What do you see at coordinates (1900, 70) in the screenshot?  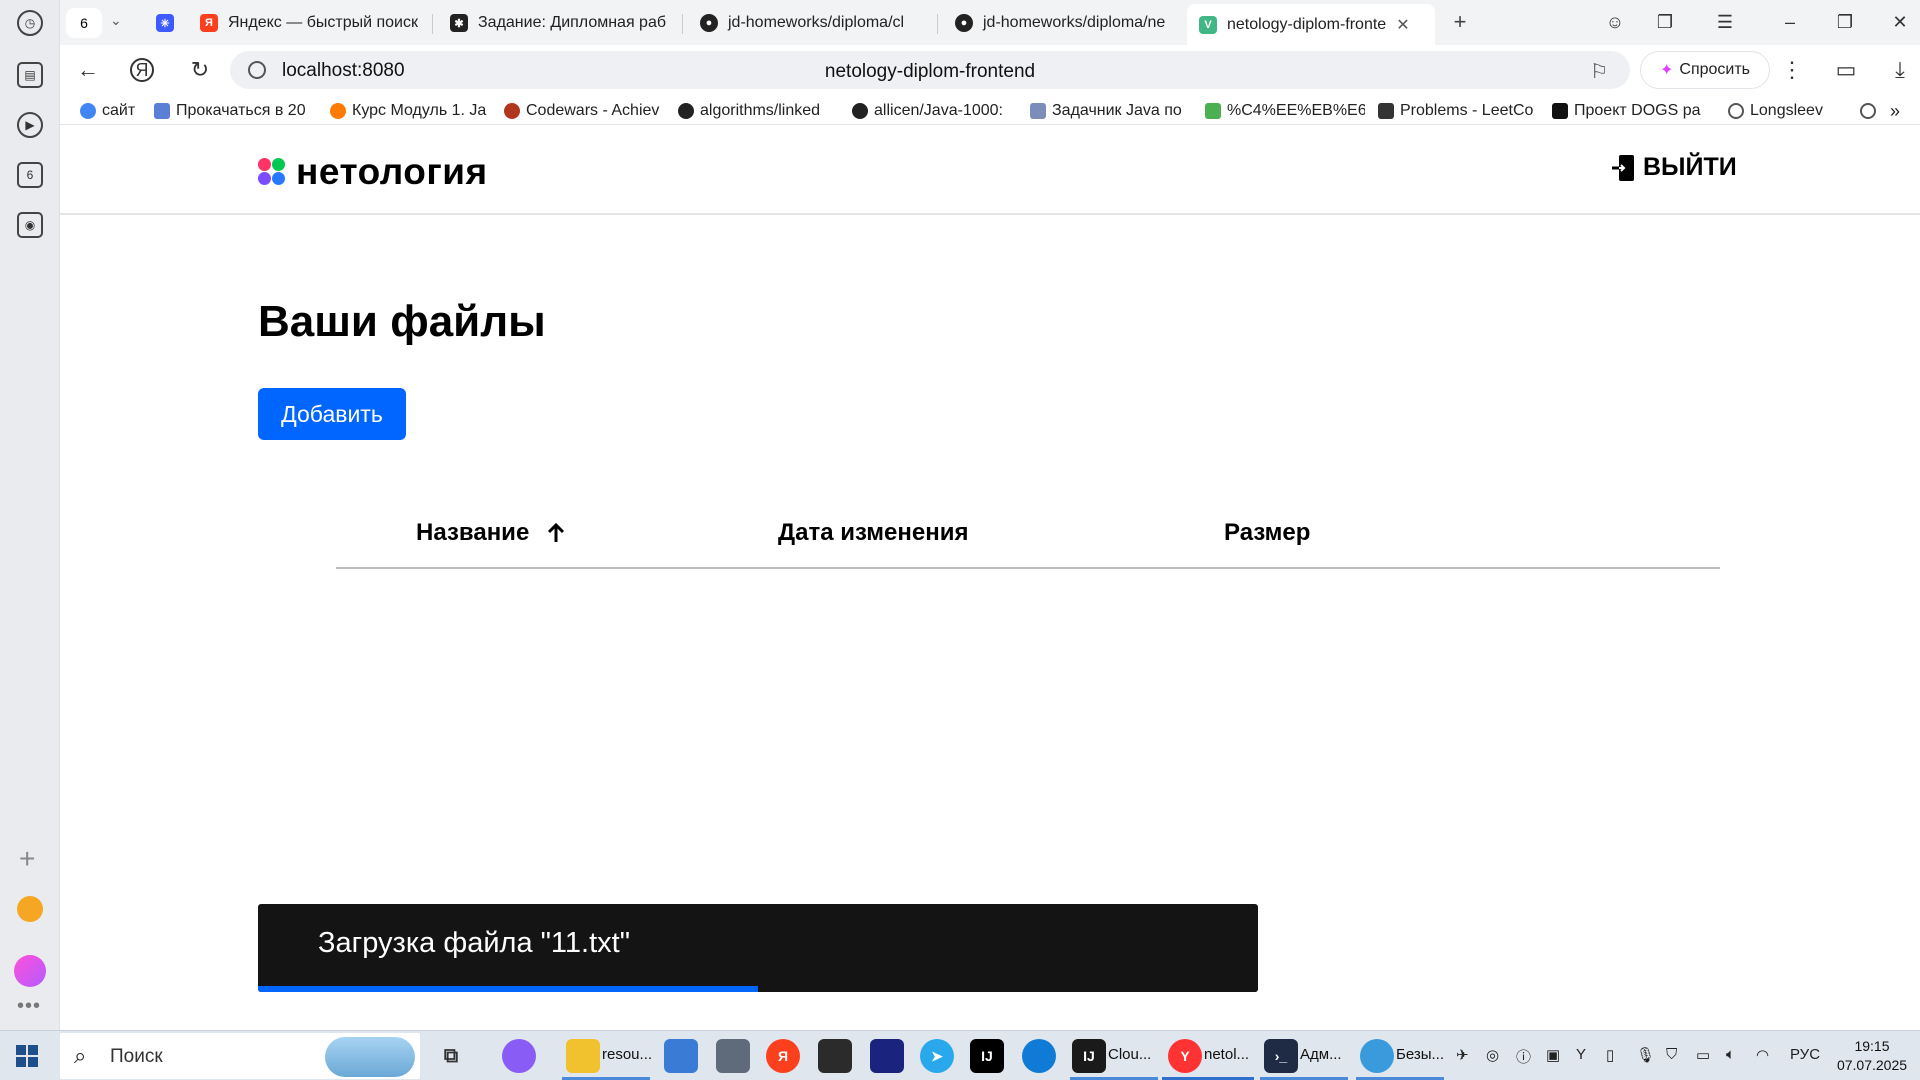 I see `download-icon: ⤓` at bounding box center [1900, 70].